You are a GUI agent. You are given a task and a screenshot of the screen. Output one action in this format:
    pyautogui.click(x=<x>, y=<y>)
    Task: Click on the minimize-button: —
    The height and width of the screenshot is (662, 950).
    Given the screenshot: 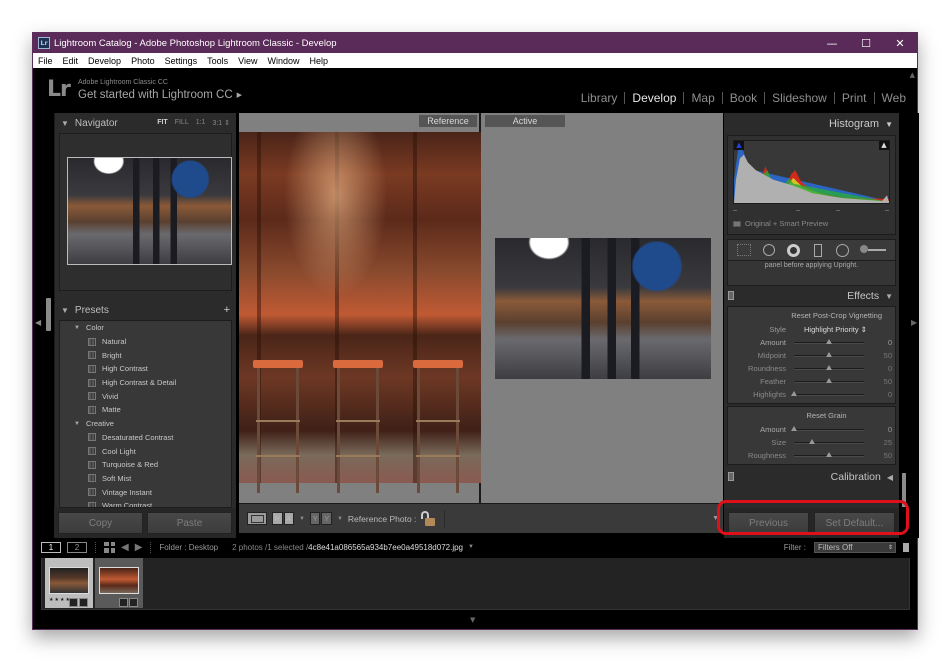 What is the action you would take?
    pyautogui.click(x=832, y=43)
    